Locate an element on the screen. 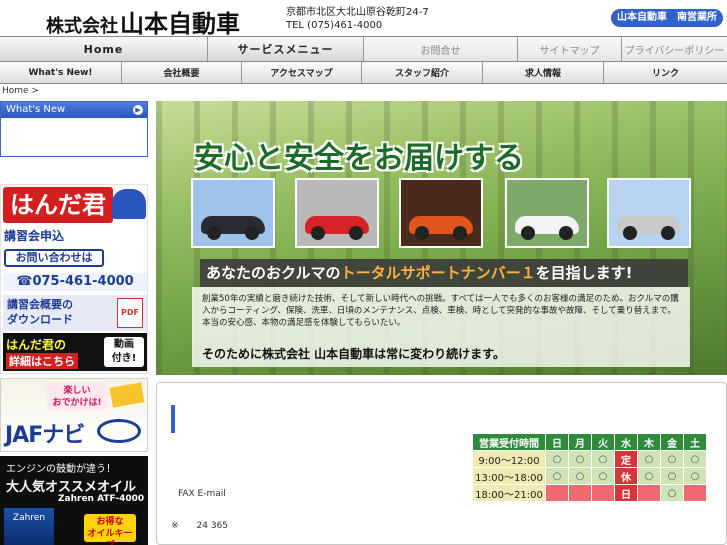  subnav-staff: スタッフ紹介 is located at coordinates (422, 72).